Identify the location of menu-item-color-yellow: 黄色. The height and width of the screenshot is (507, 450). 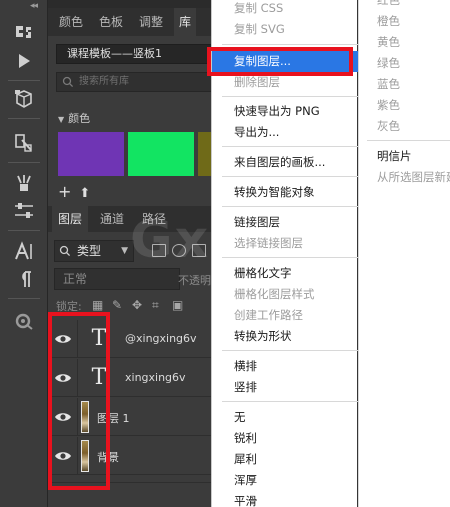
(404, 42).